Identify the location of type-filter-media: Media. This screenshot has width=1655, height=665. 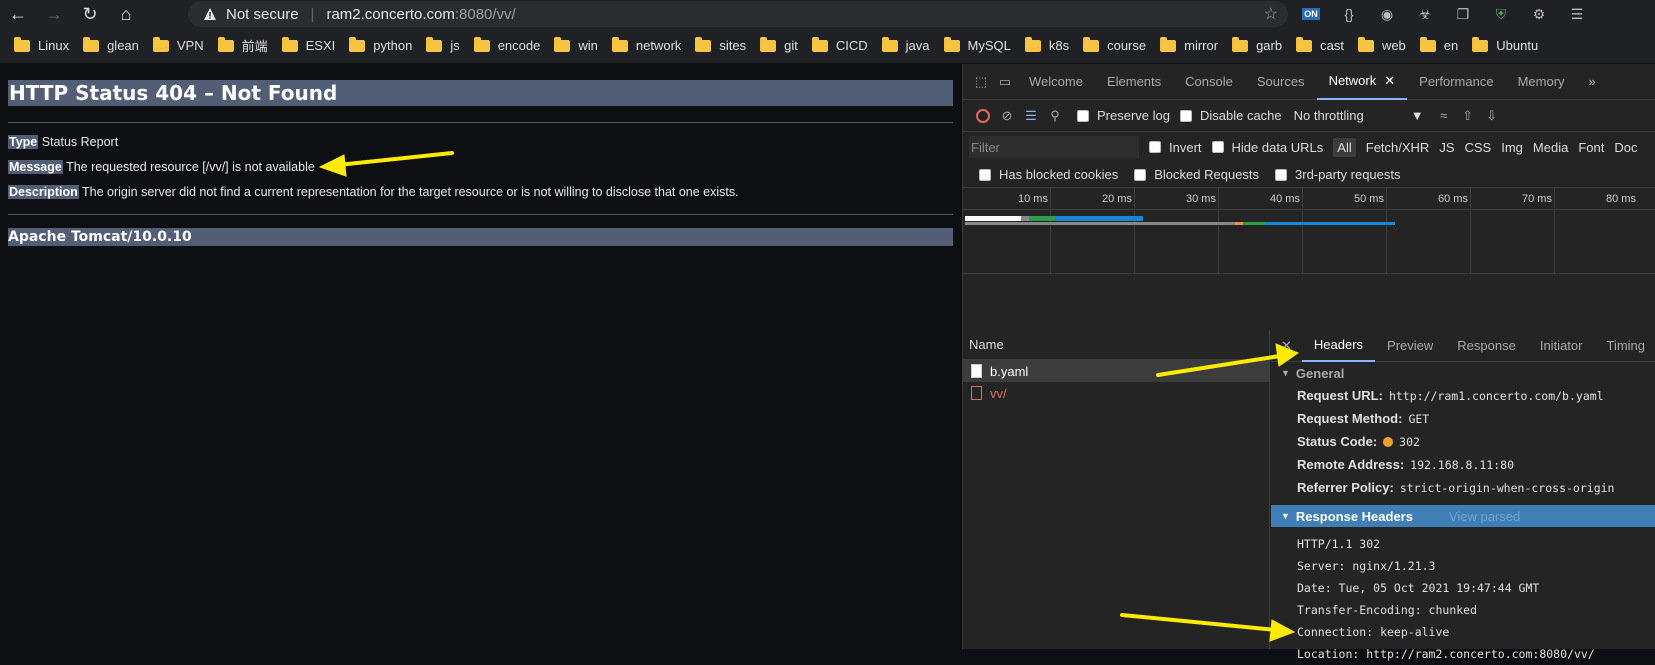
(1550, 147).